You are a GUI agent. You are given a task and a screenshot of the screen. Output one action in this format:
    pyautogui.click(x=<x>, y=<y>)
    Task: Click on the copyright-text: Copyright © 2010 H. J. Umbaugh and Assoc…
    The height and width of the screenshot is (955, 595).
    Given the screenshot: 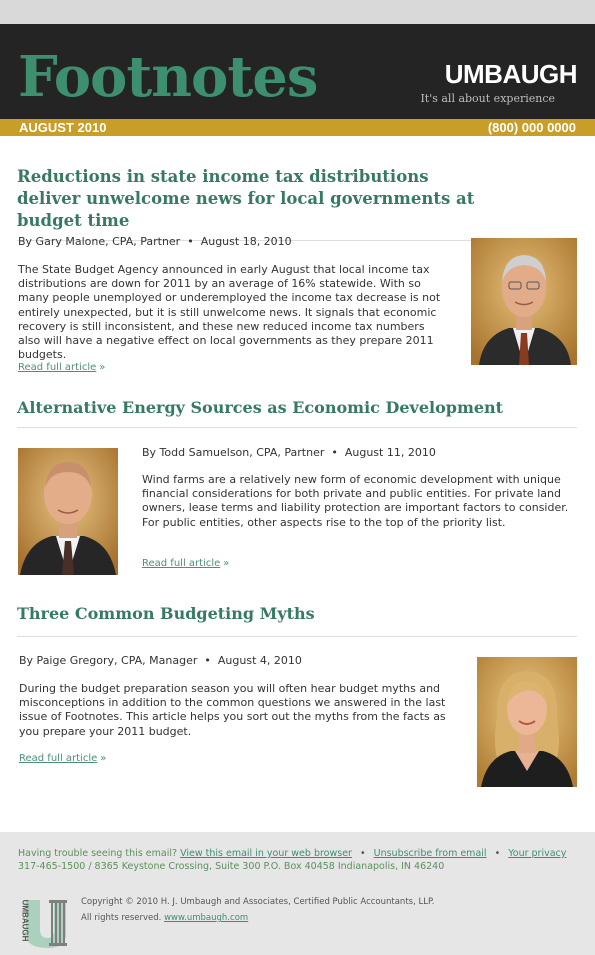 What is the action you would take?
    pyautogui.click(x=258, y=902)
    